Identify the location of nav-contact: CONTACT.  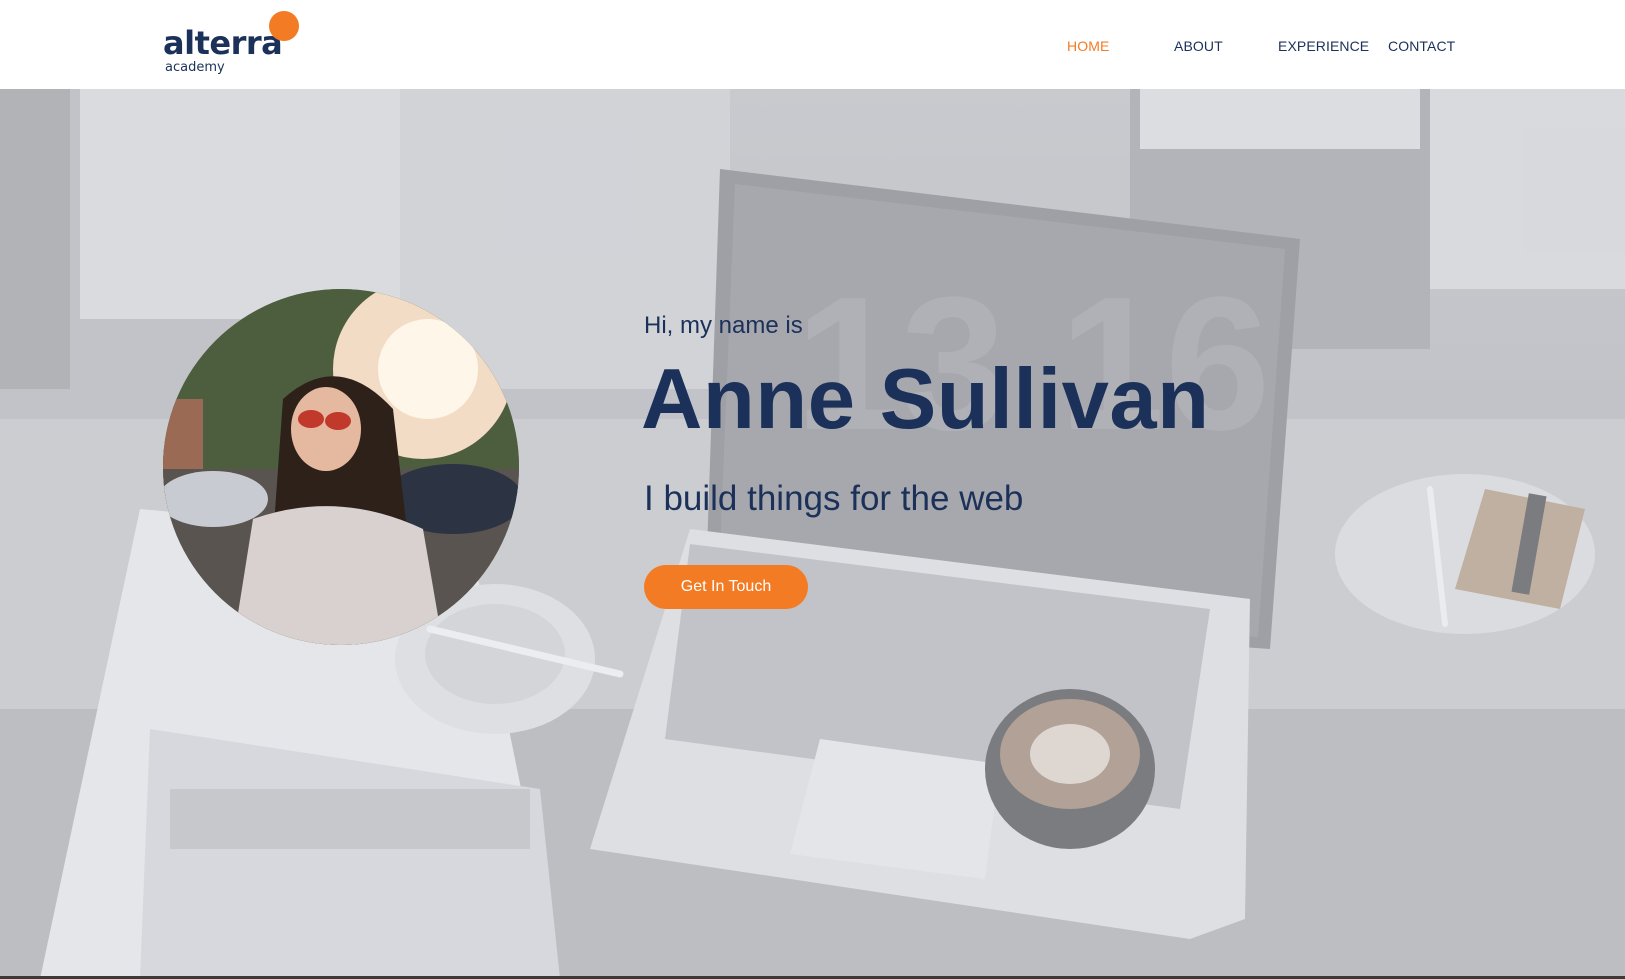
(1421, 46).